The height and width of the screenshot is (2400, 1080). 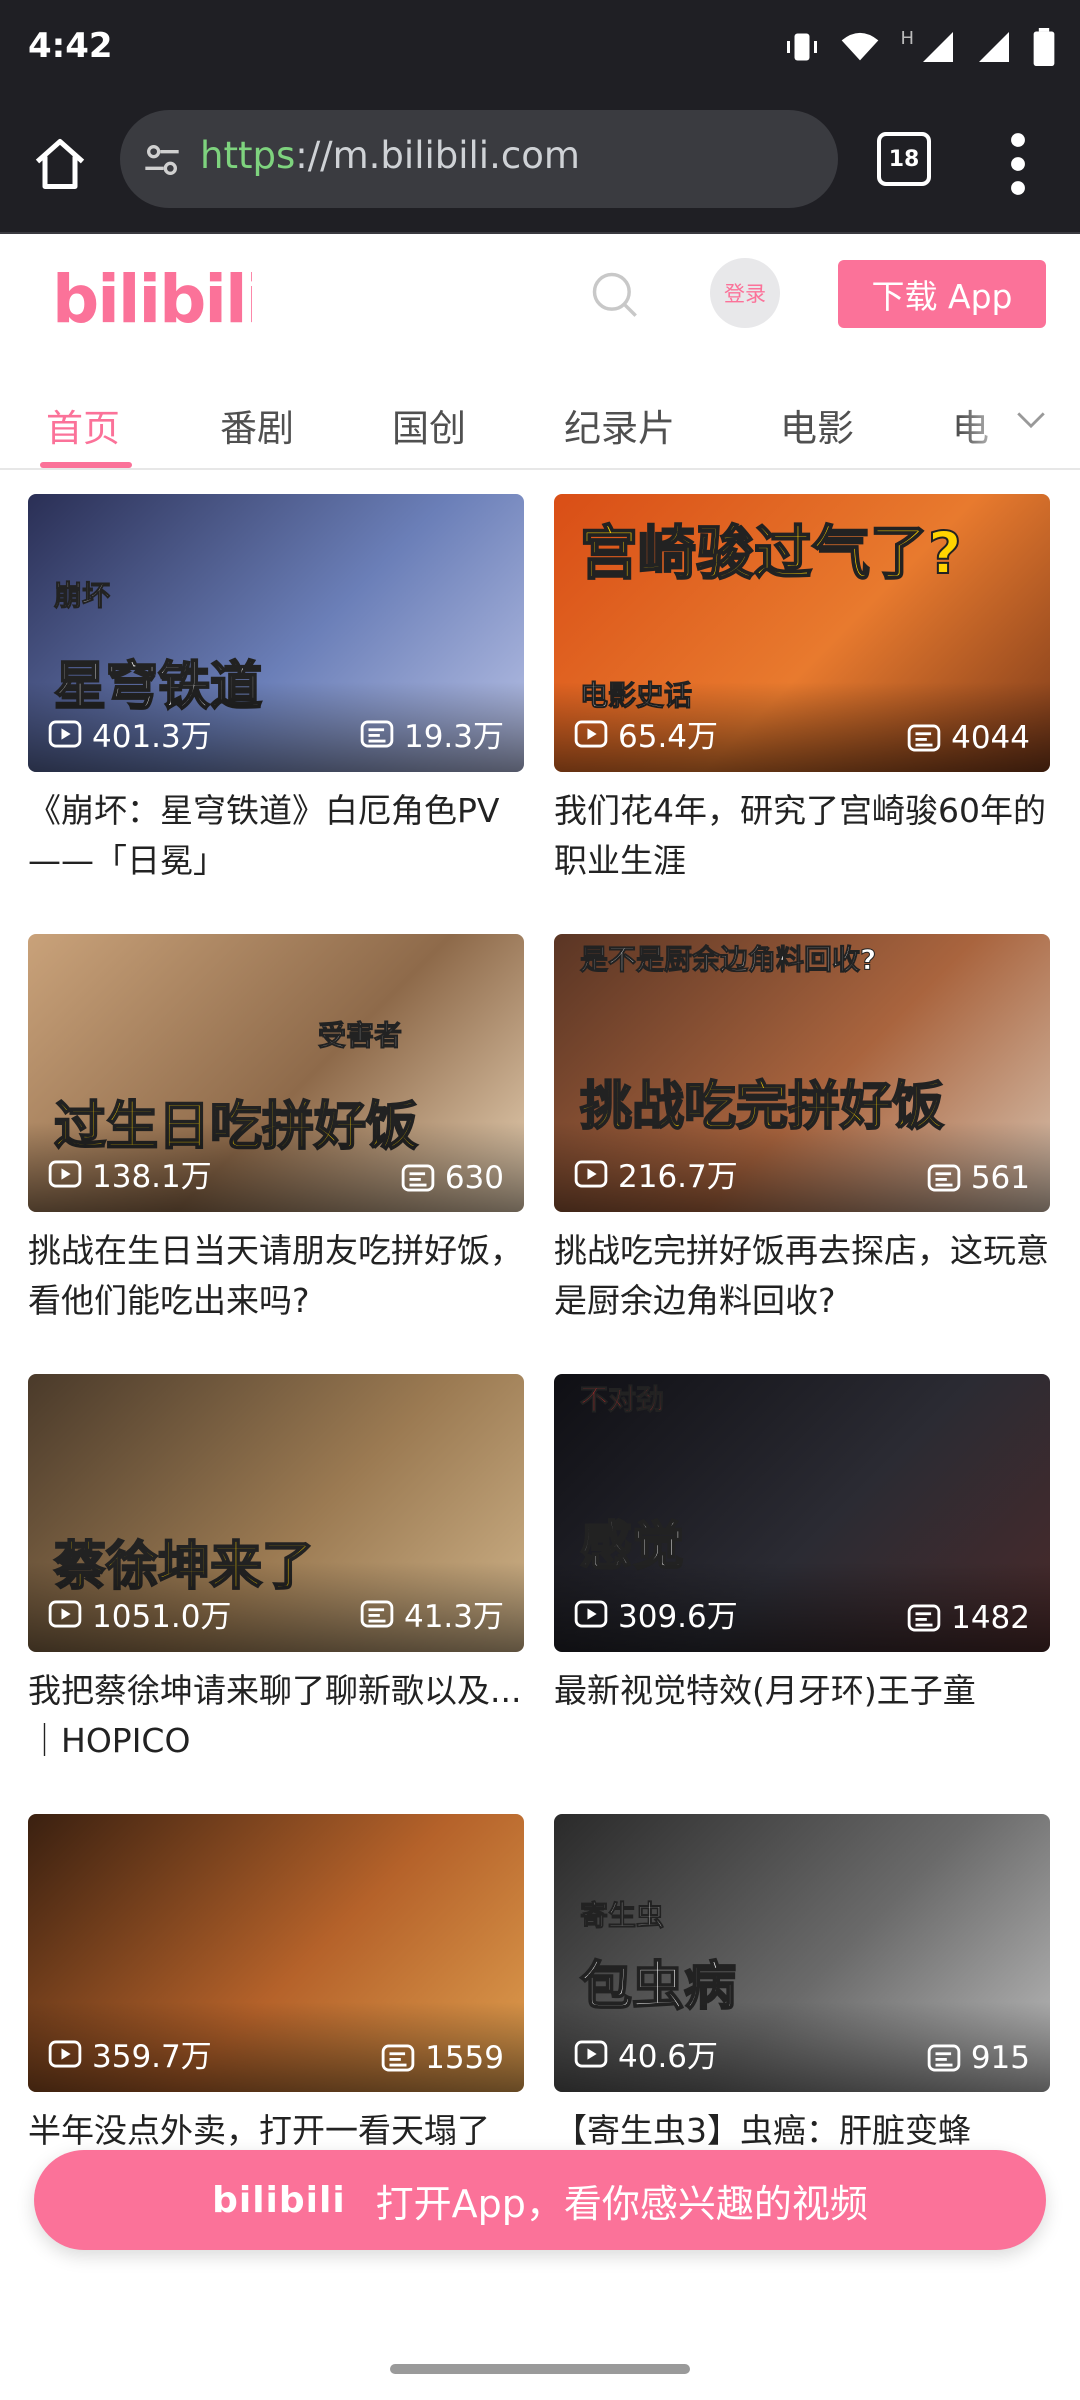 I want to click on play-count: 401.3万, so click(x=130, y=733).